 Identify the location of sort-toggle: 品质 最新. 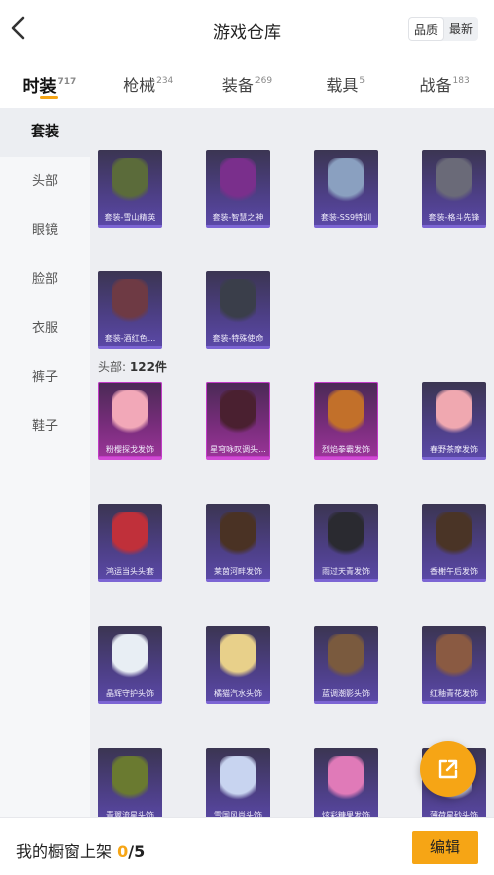
(442, 29).